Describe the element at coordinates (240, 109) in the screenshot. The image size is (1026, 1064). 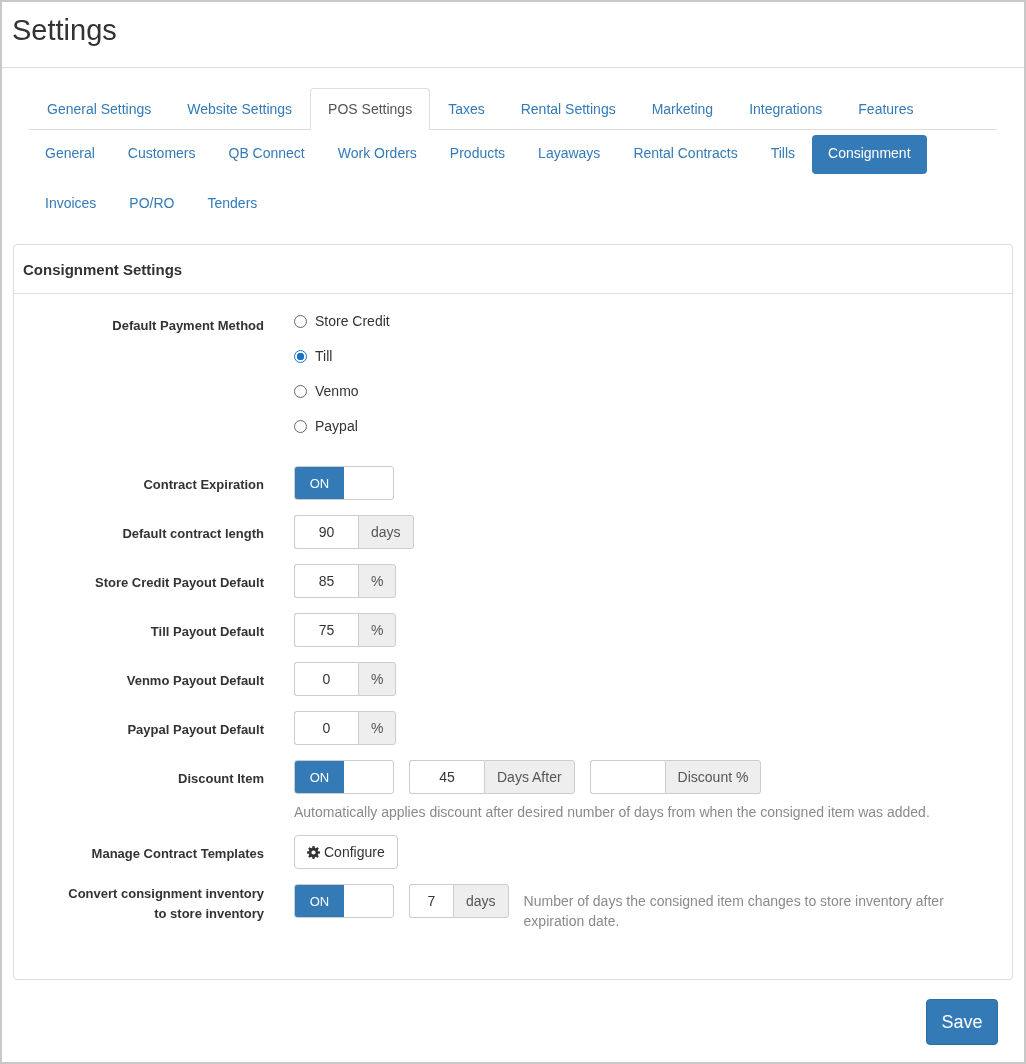
I see `settings-tab: Website Settings` at that location.